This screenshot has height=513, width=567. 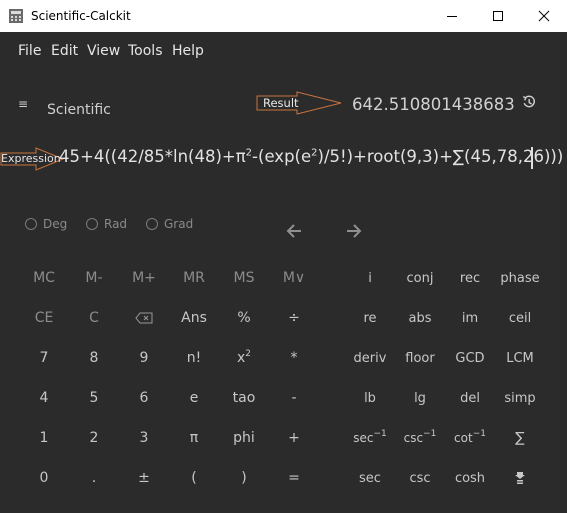 I want to click on result-callout-label: Result, so click(x=281, y=103).